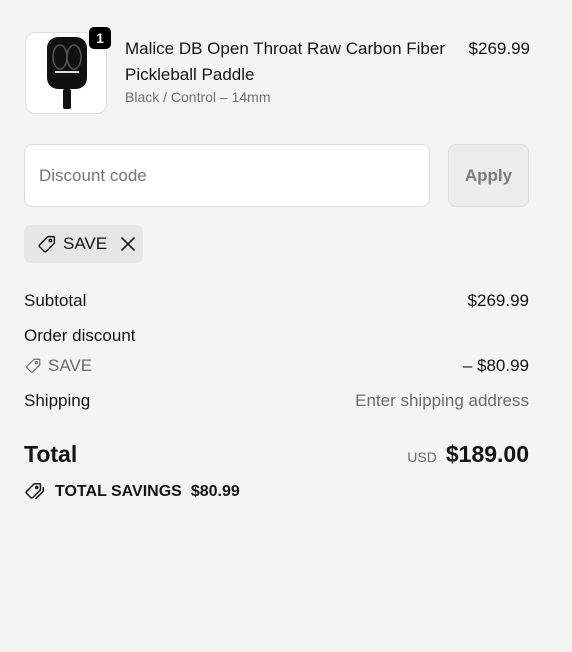  Describe the element at coordinates (276, 338) in the screenshot. I see `order-discount-row: Order discount` at that location.